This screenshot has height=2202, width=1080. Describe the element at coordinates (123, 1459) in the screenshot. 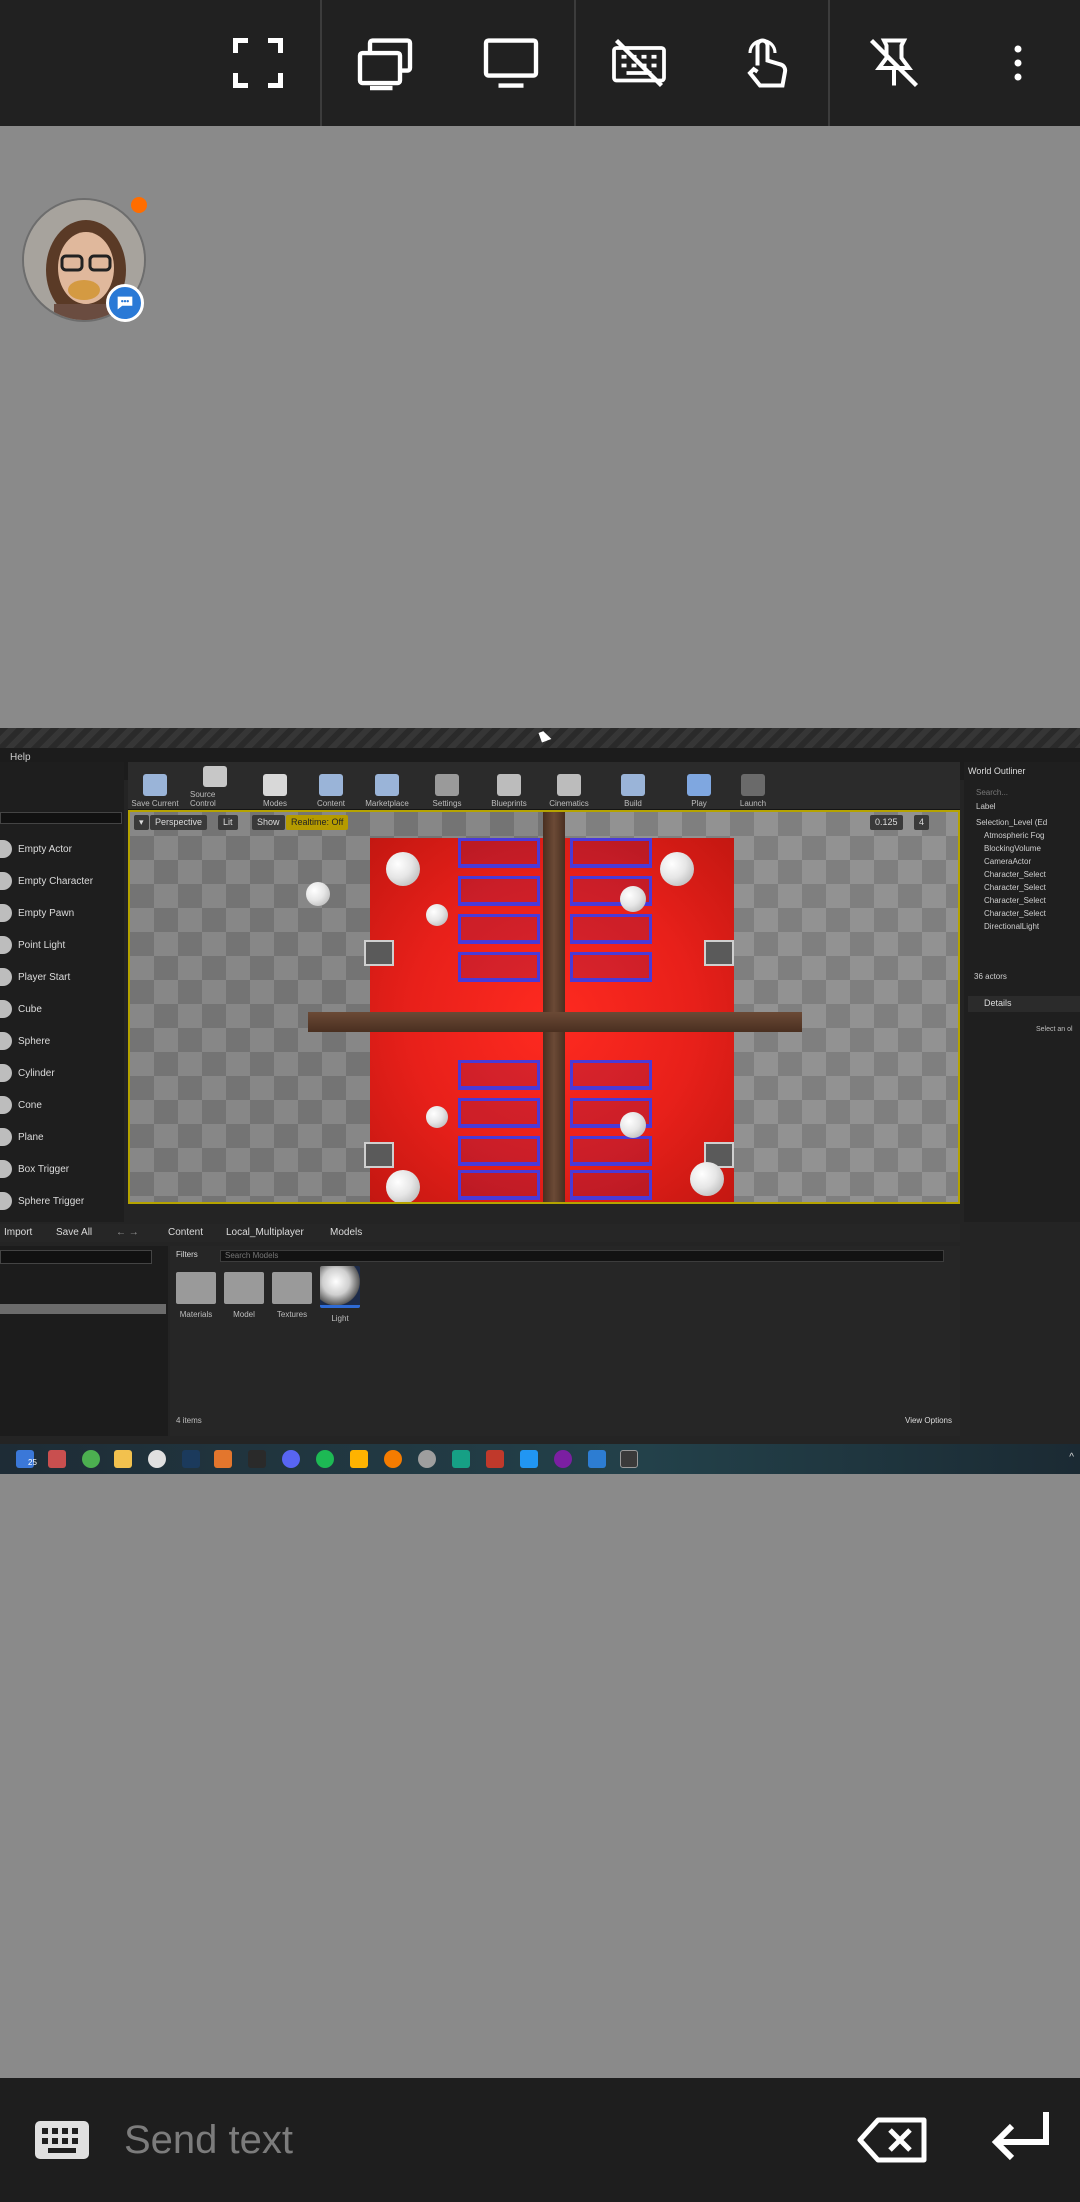

I see `folder-icon` at that location.